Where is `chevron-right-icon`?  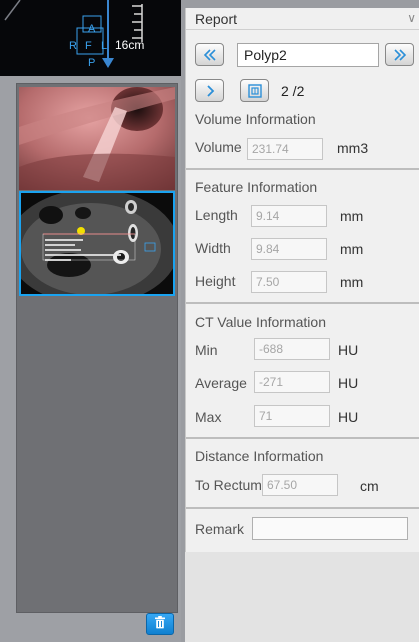 chevron-right-icon is located at coordinates (210, 90).